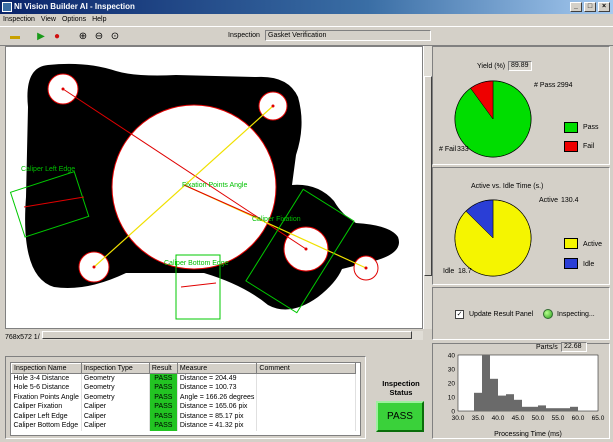  I want to click on annotation-caliper-bottom: Caliper Bottom Edge, so click(196, 263).